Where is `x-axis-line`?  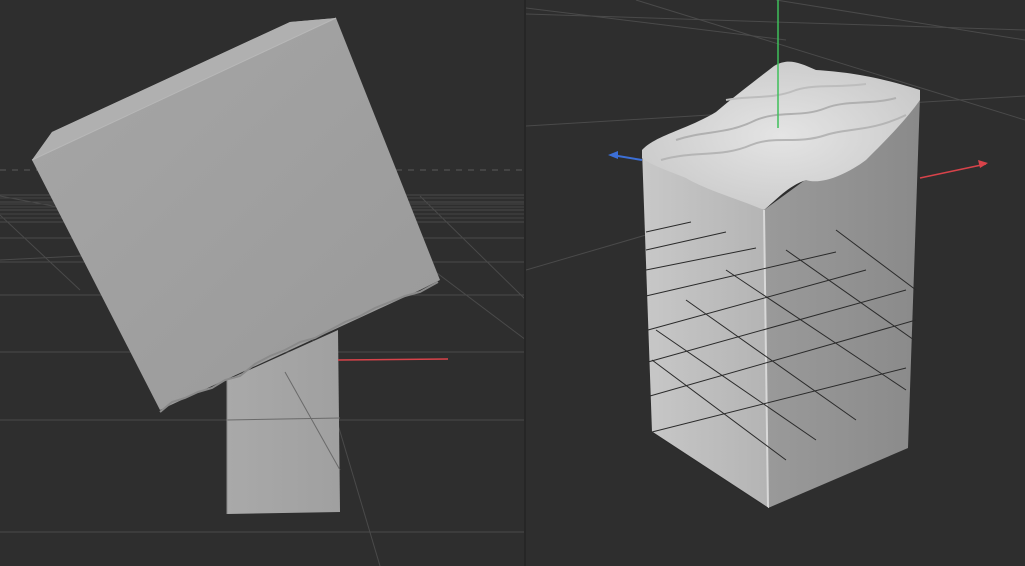 x-axis-line is located at coordinates (393, 359).